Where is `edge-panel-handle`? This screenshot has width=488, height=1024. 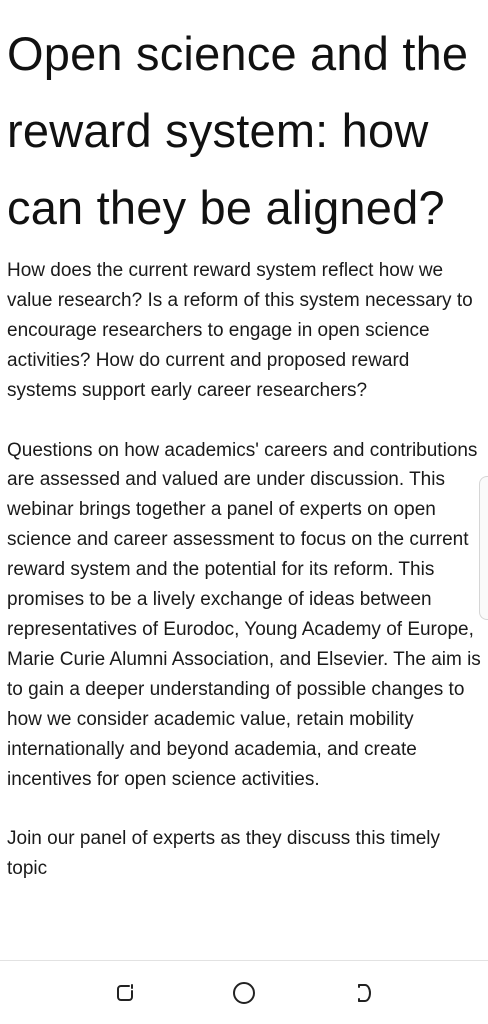
edge-panel-handle is located at coordinates (483, 548).